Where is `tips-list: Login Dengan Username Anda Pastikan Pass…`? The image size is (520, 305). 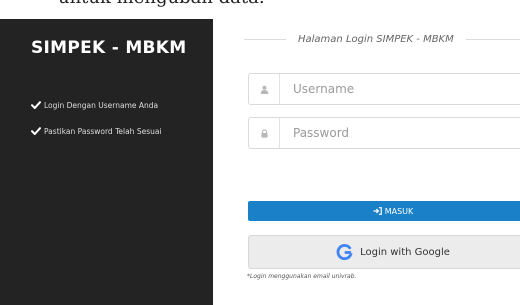
tips-list: Login Dengan Username Anda Pastikan Pass… is located at coordinates (96, 118).